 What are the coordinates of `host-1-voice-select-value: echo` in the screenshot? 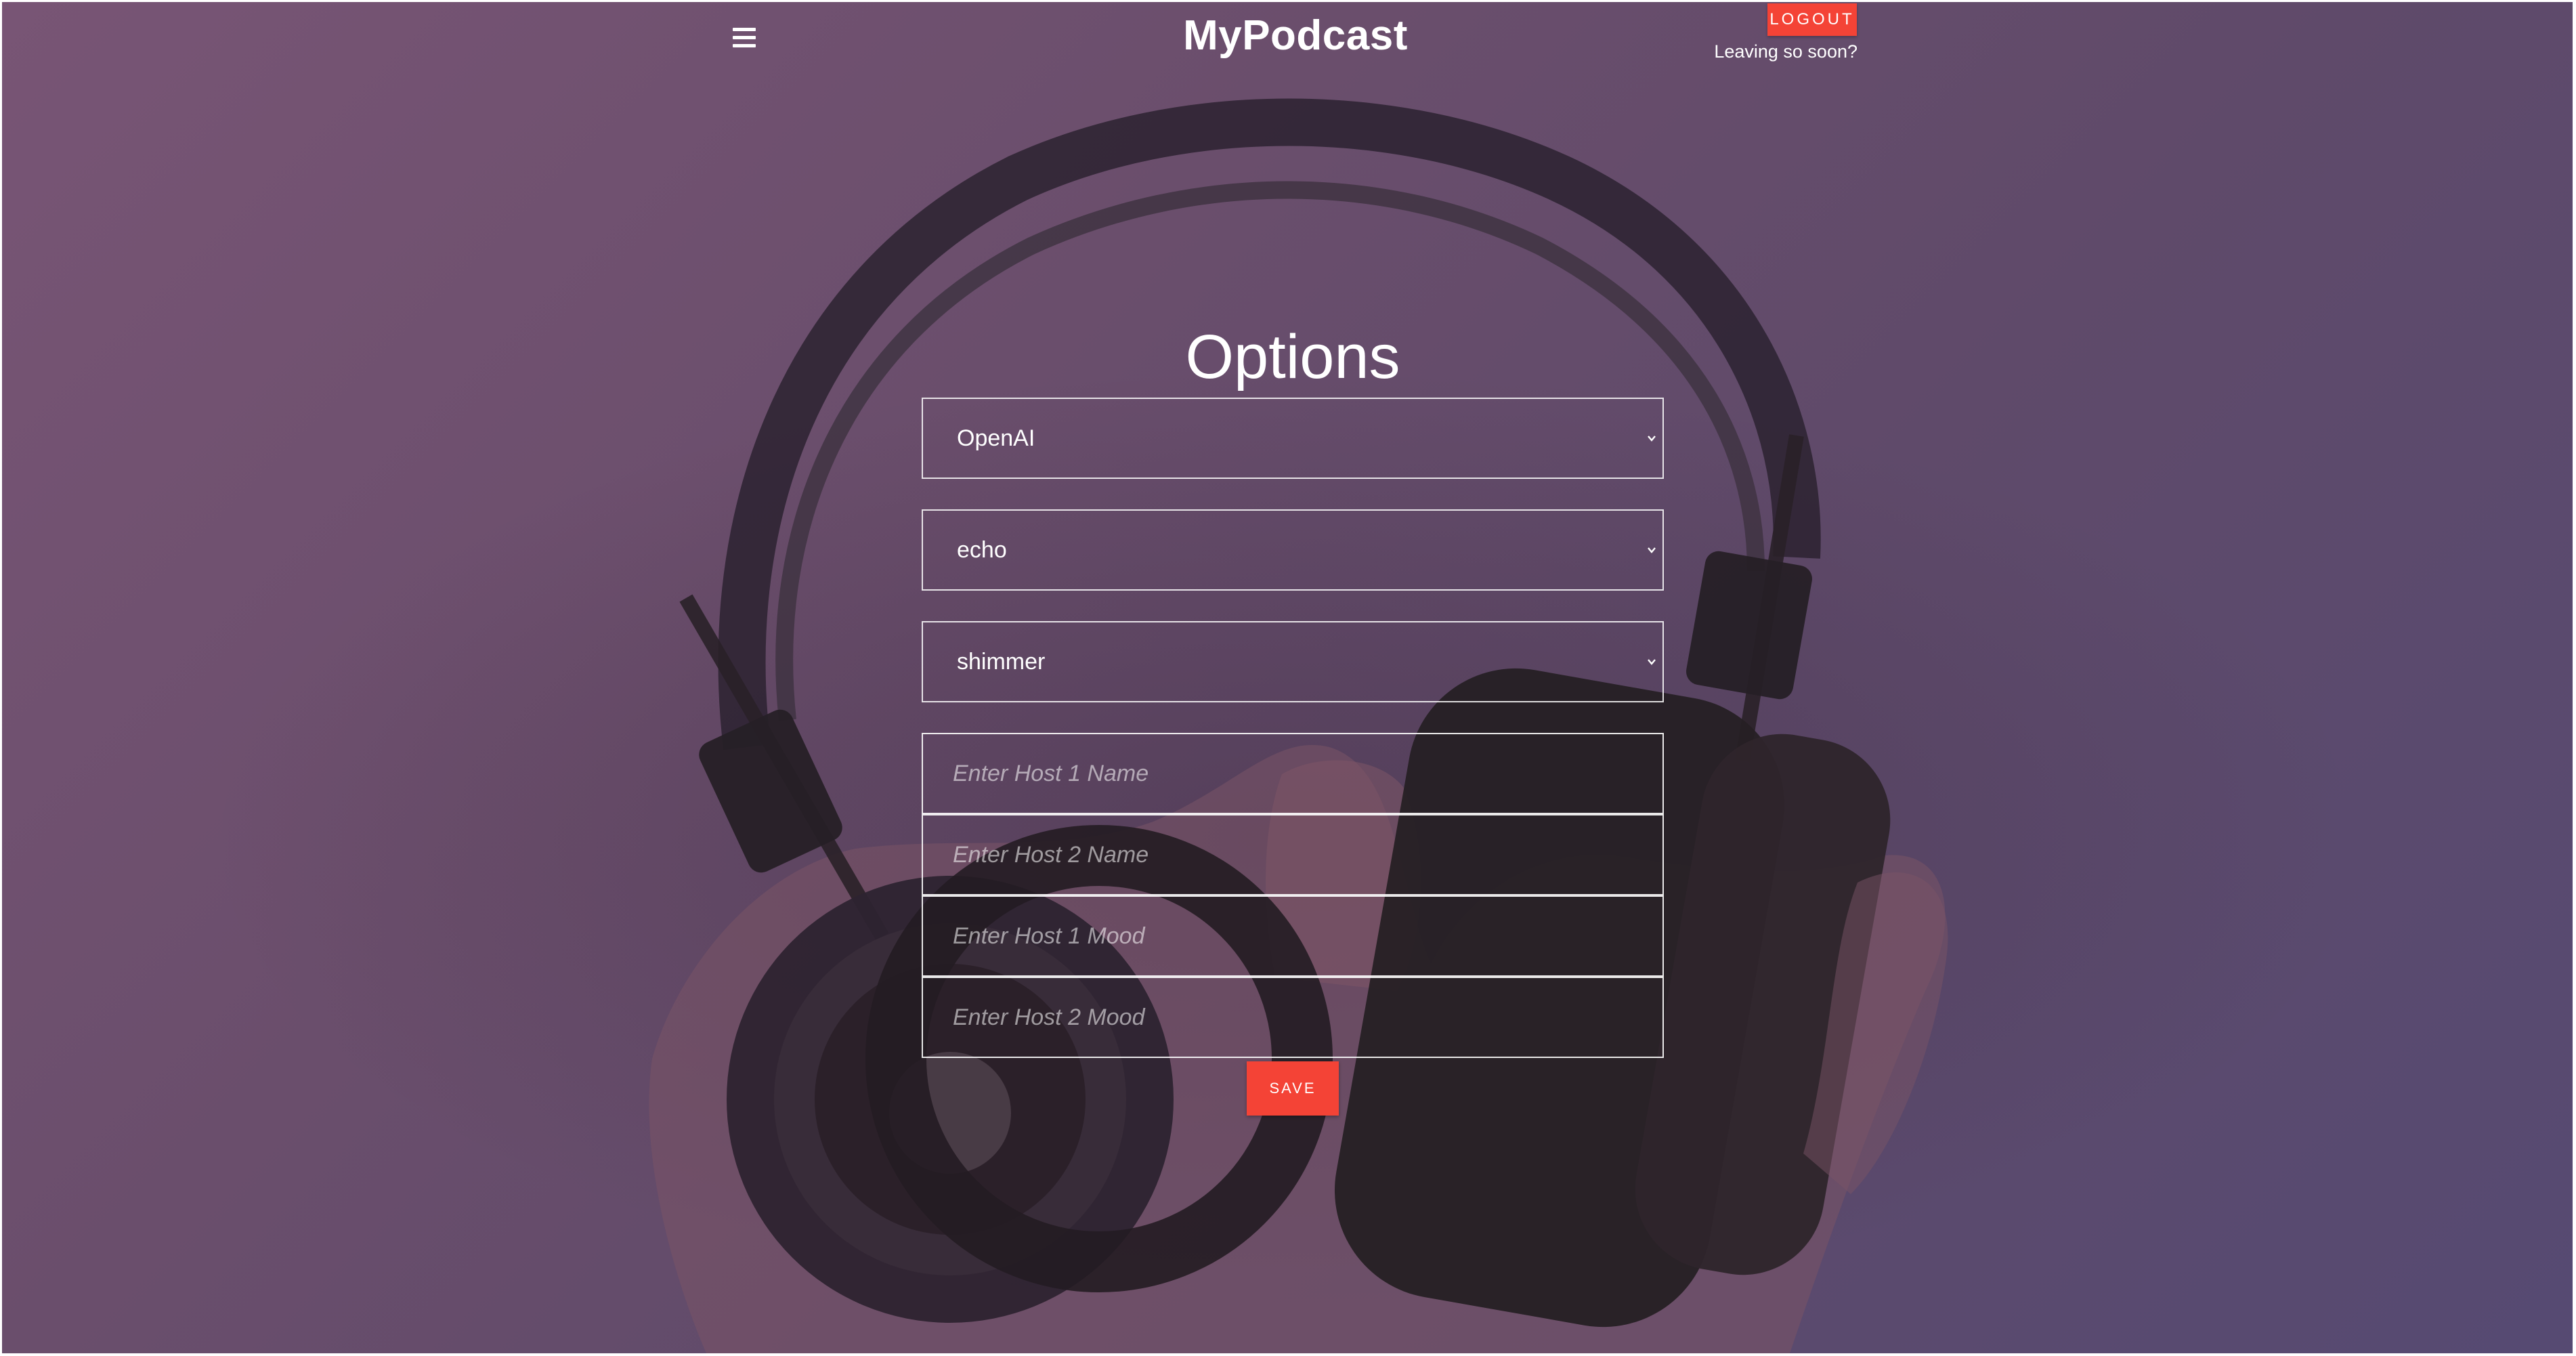 It's located at (982, 550).